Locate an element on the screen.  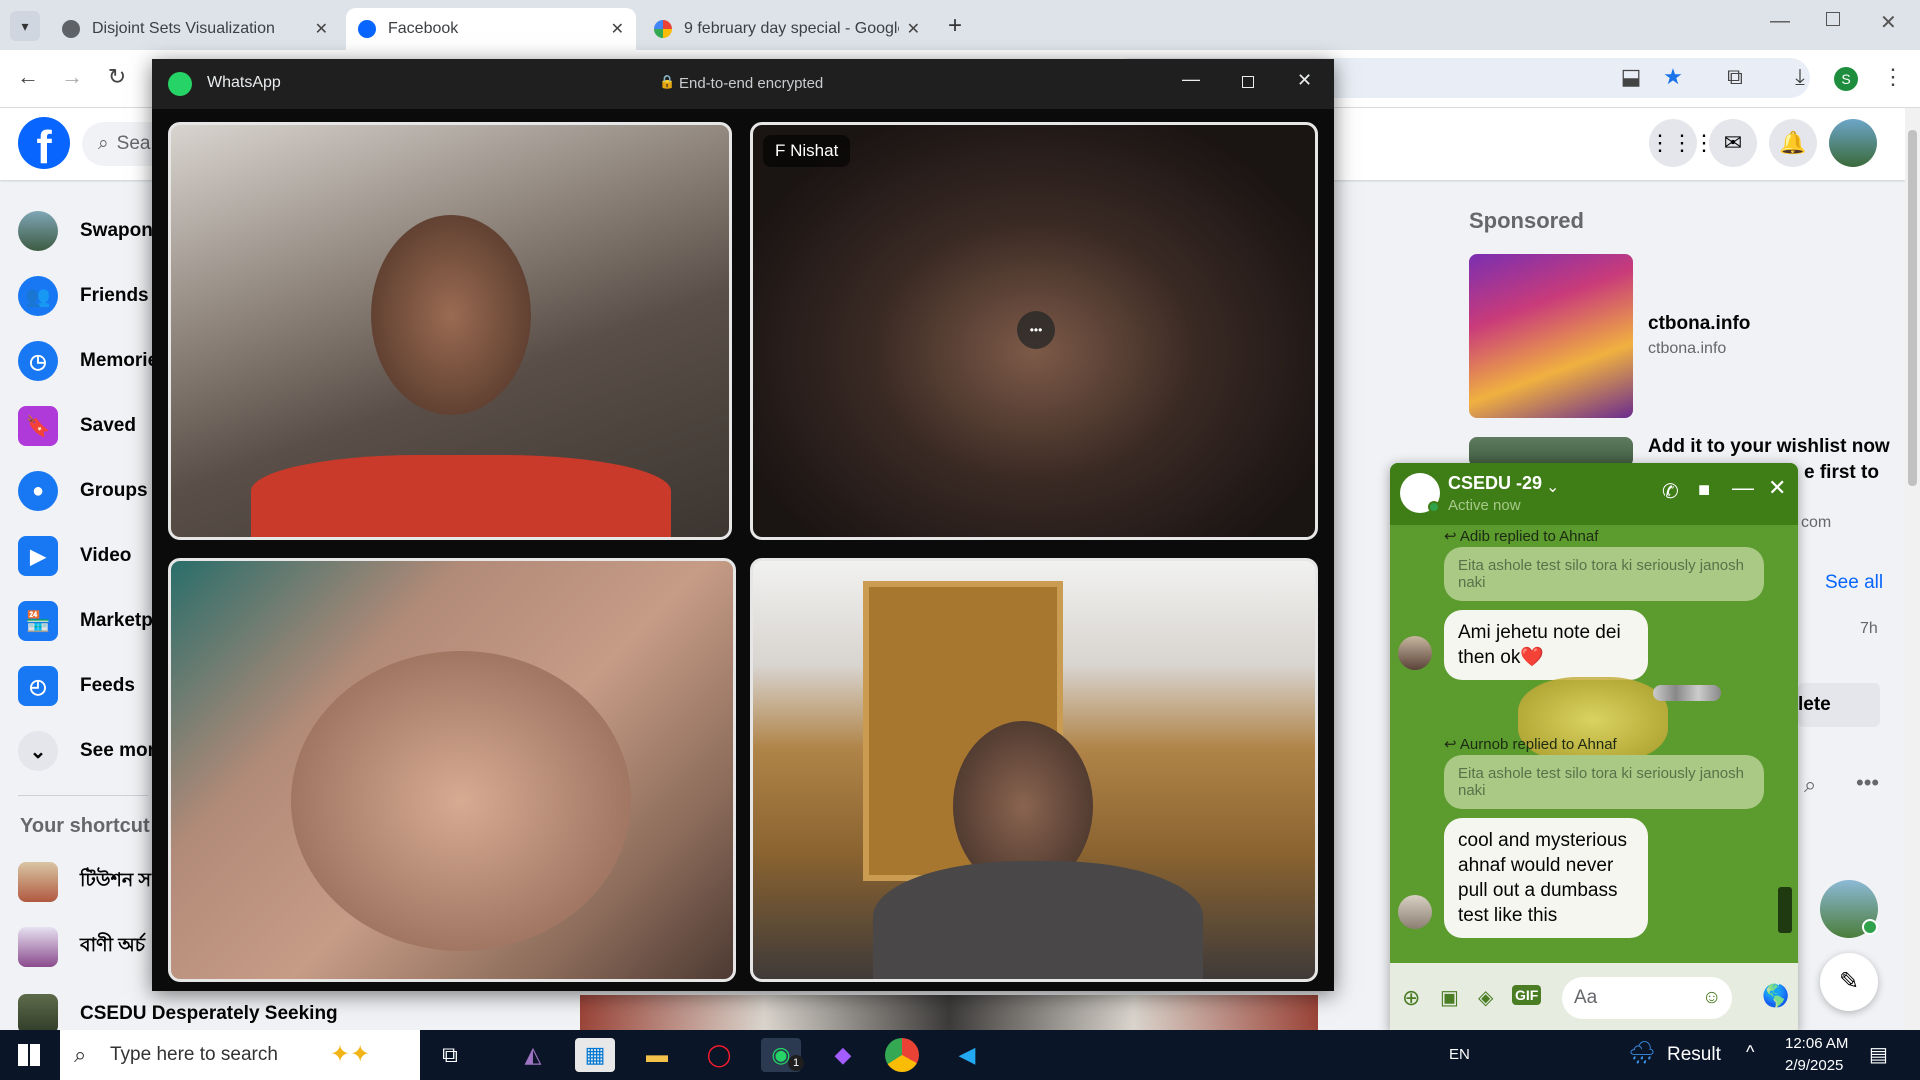
opera-icon: ◯ is located at coordinates (719, 1055).